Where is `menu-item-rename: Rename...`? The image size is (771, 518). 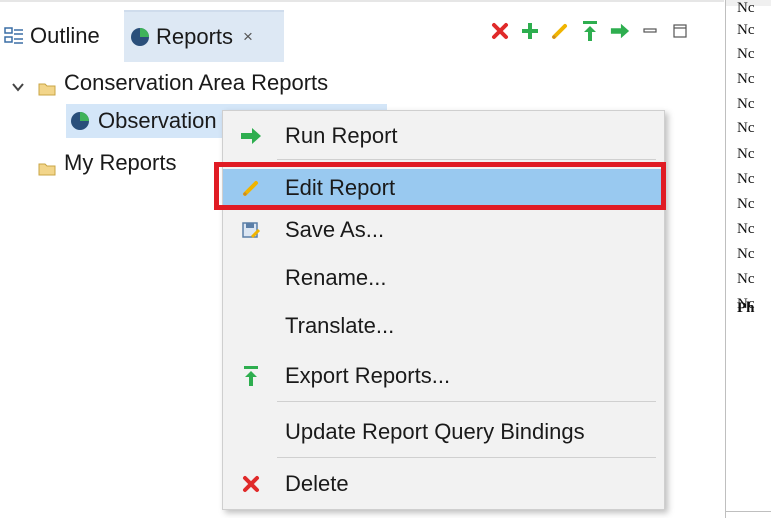
menu-item-rename: Rename... is located at coordinates (443, 278).